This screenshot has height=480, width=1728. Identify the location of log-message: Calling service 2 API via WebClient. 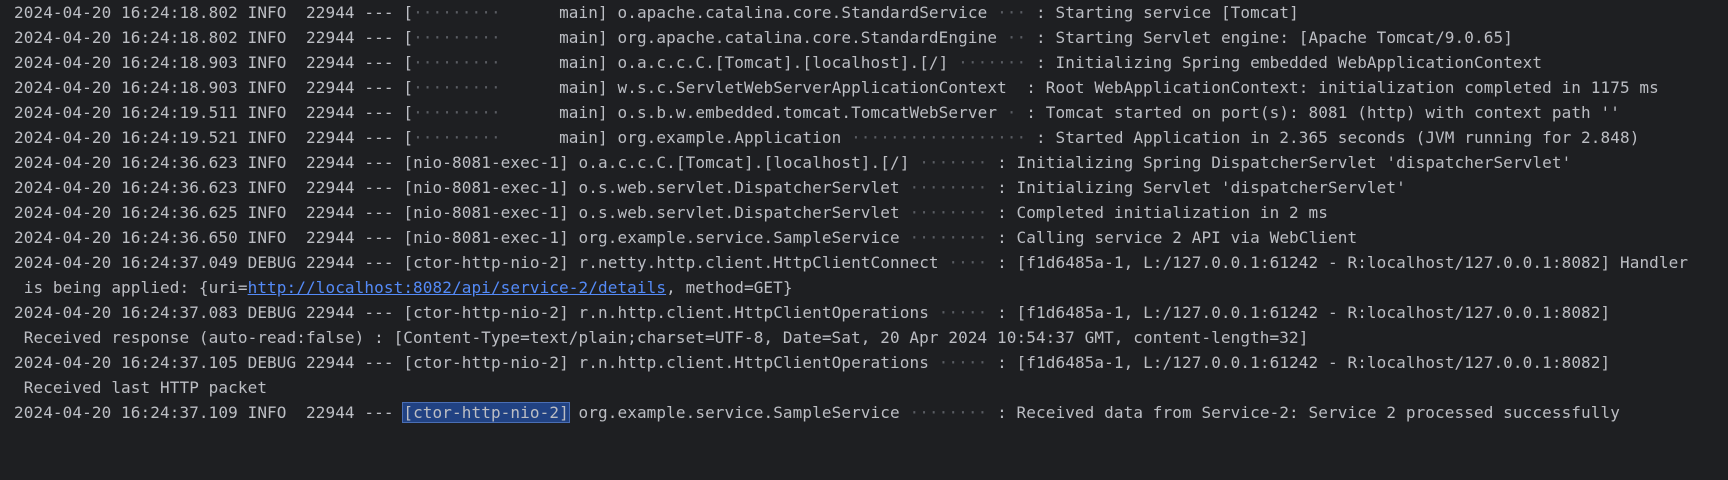
(1187, 237).